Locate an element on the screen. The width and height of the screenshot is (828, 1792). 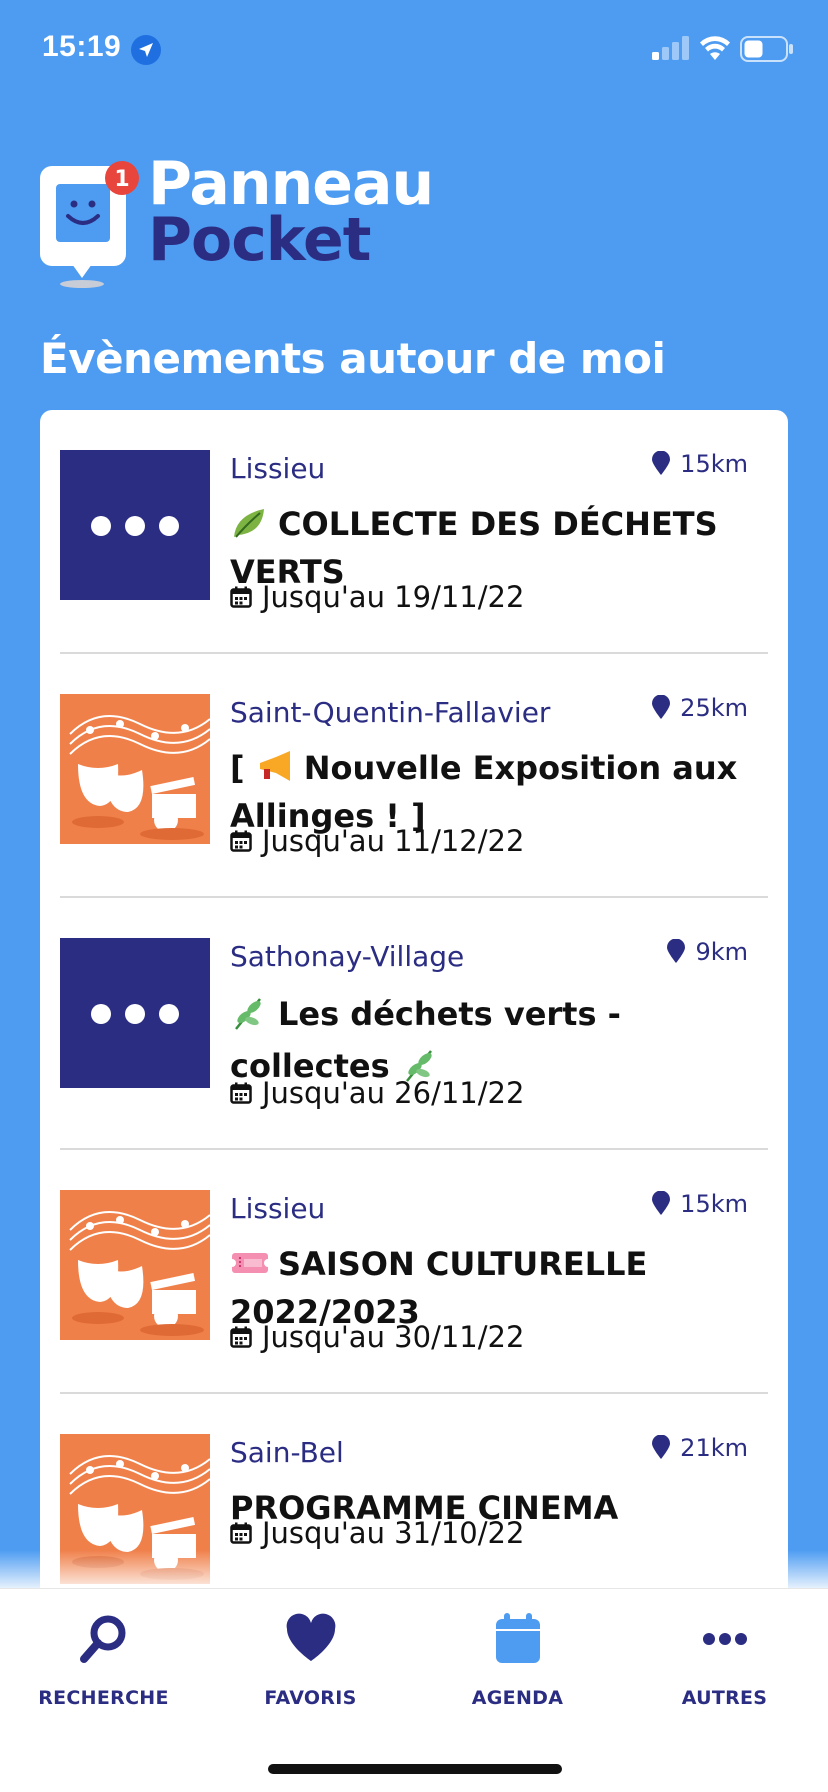
leaf-emoji-icon is located at coordinates (249, 523).